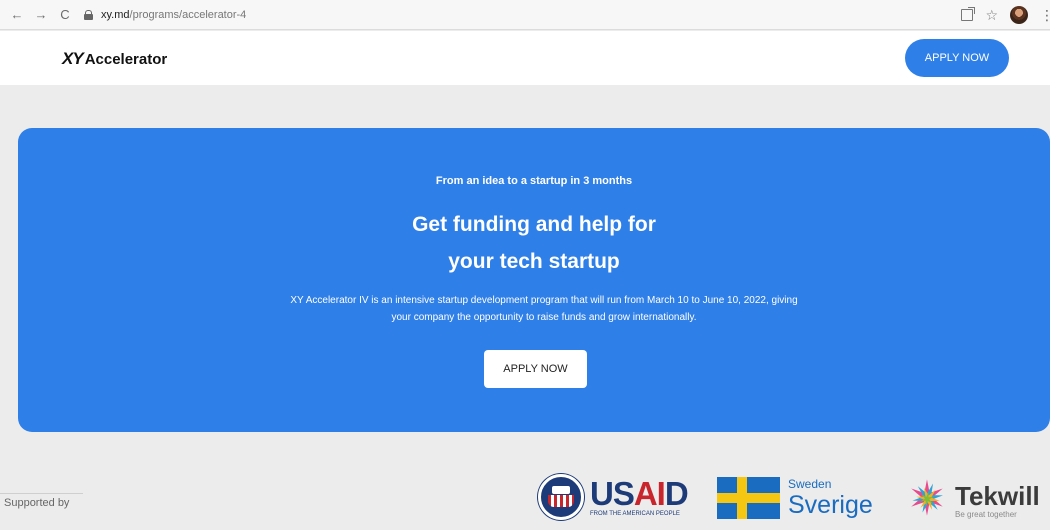 The width and height of the screenshot is (1050, 530). I want to click on sweden-label: Sweden, so click(810, 484).